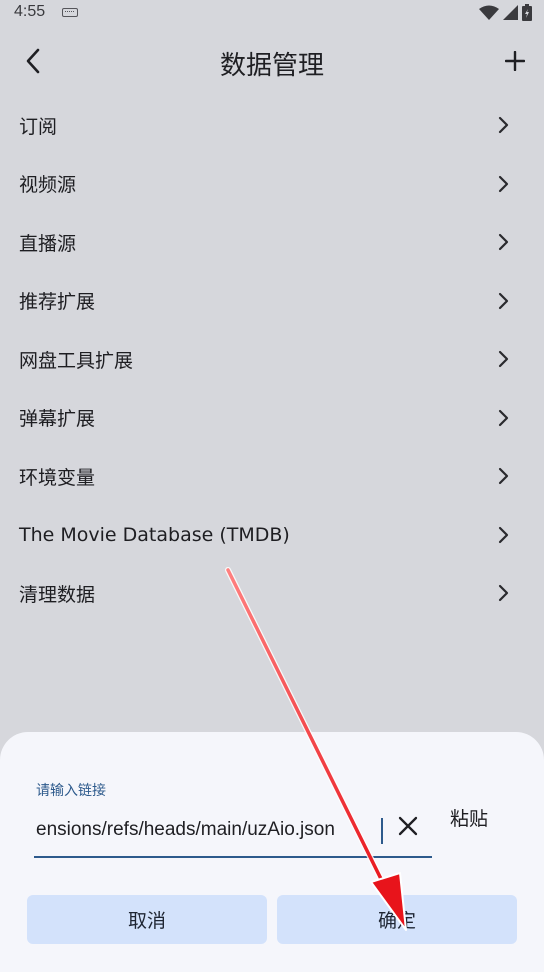  I want to click on plus-icon, so click(515, 61).